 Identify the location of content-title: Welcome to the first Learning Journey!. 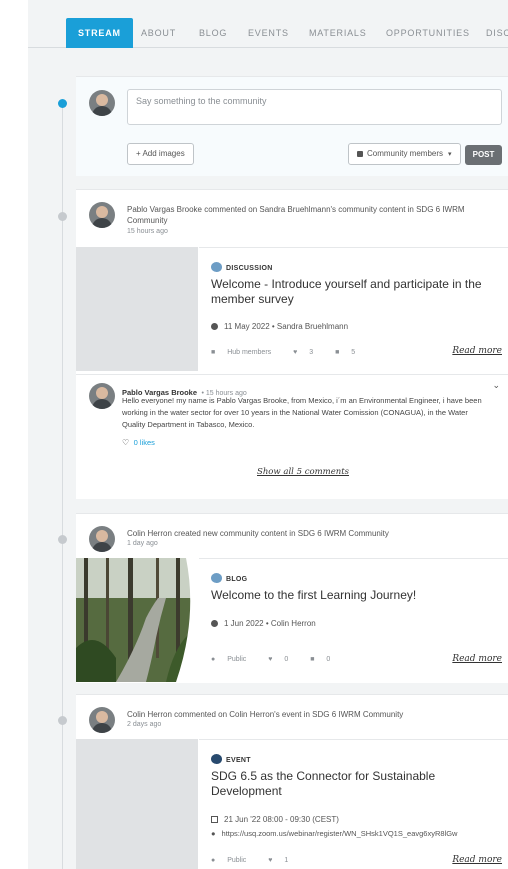
(356, 595).